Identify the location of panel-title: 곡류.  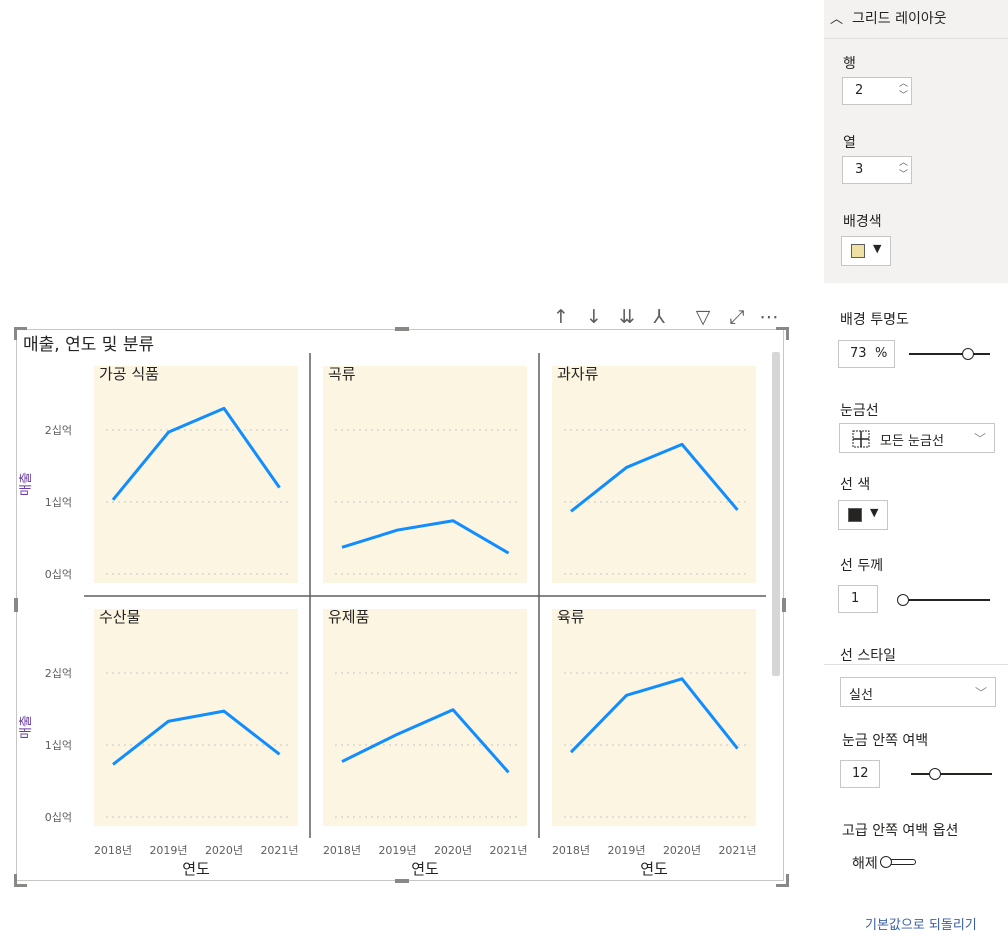
(342, 374).